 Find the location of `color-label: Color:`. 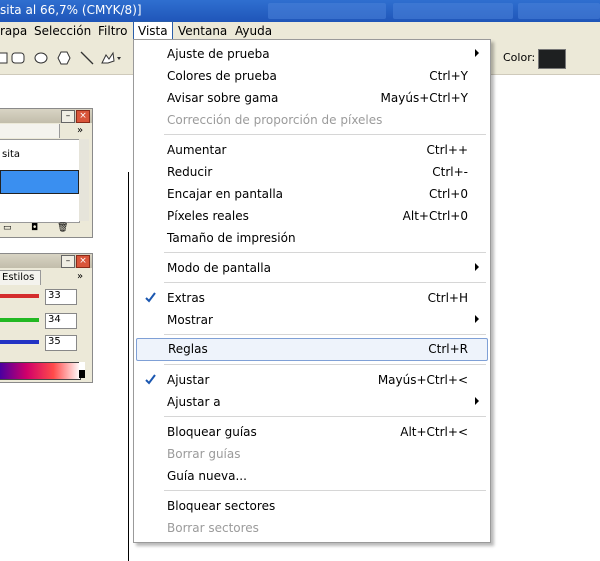

color-label: Color: is located at coordinates (519, 57).